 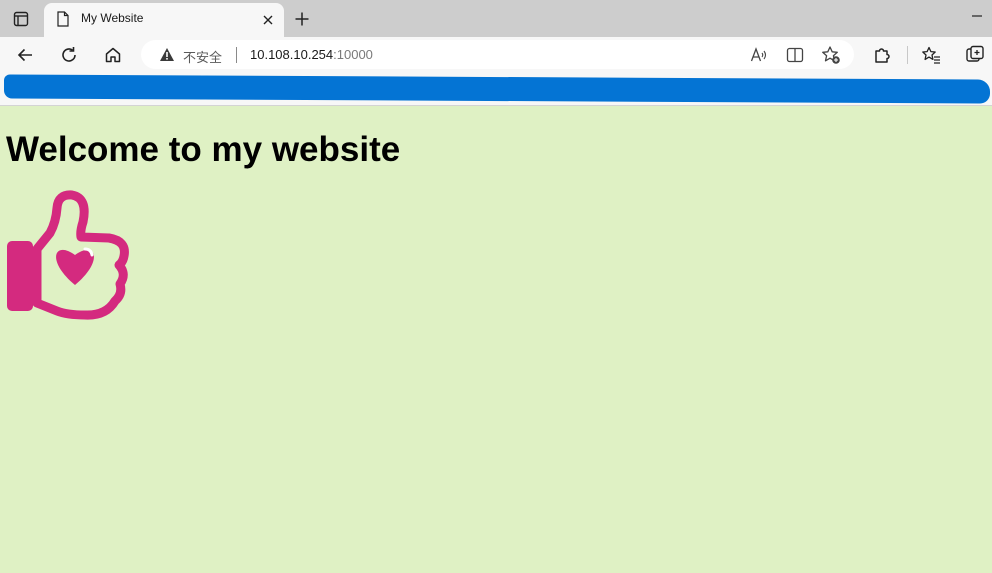 What do you see at coordinates (25, 55) in the screenshot?
I see `back-arrow-icon` at bounding box center [25, 55].